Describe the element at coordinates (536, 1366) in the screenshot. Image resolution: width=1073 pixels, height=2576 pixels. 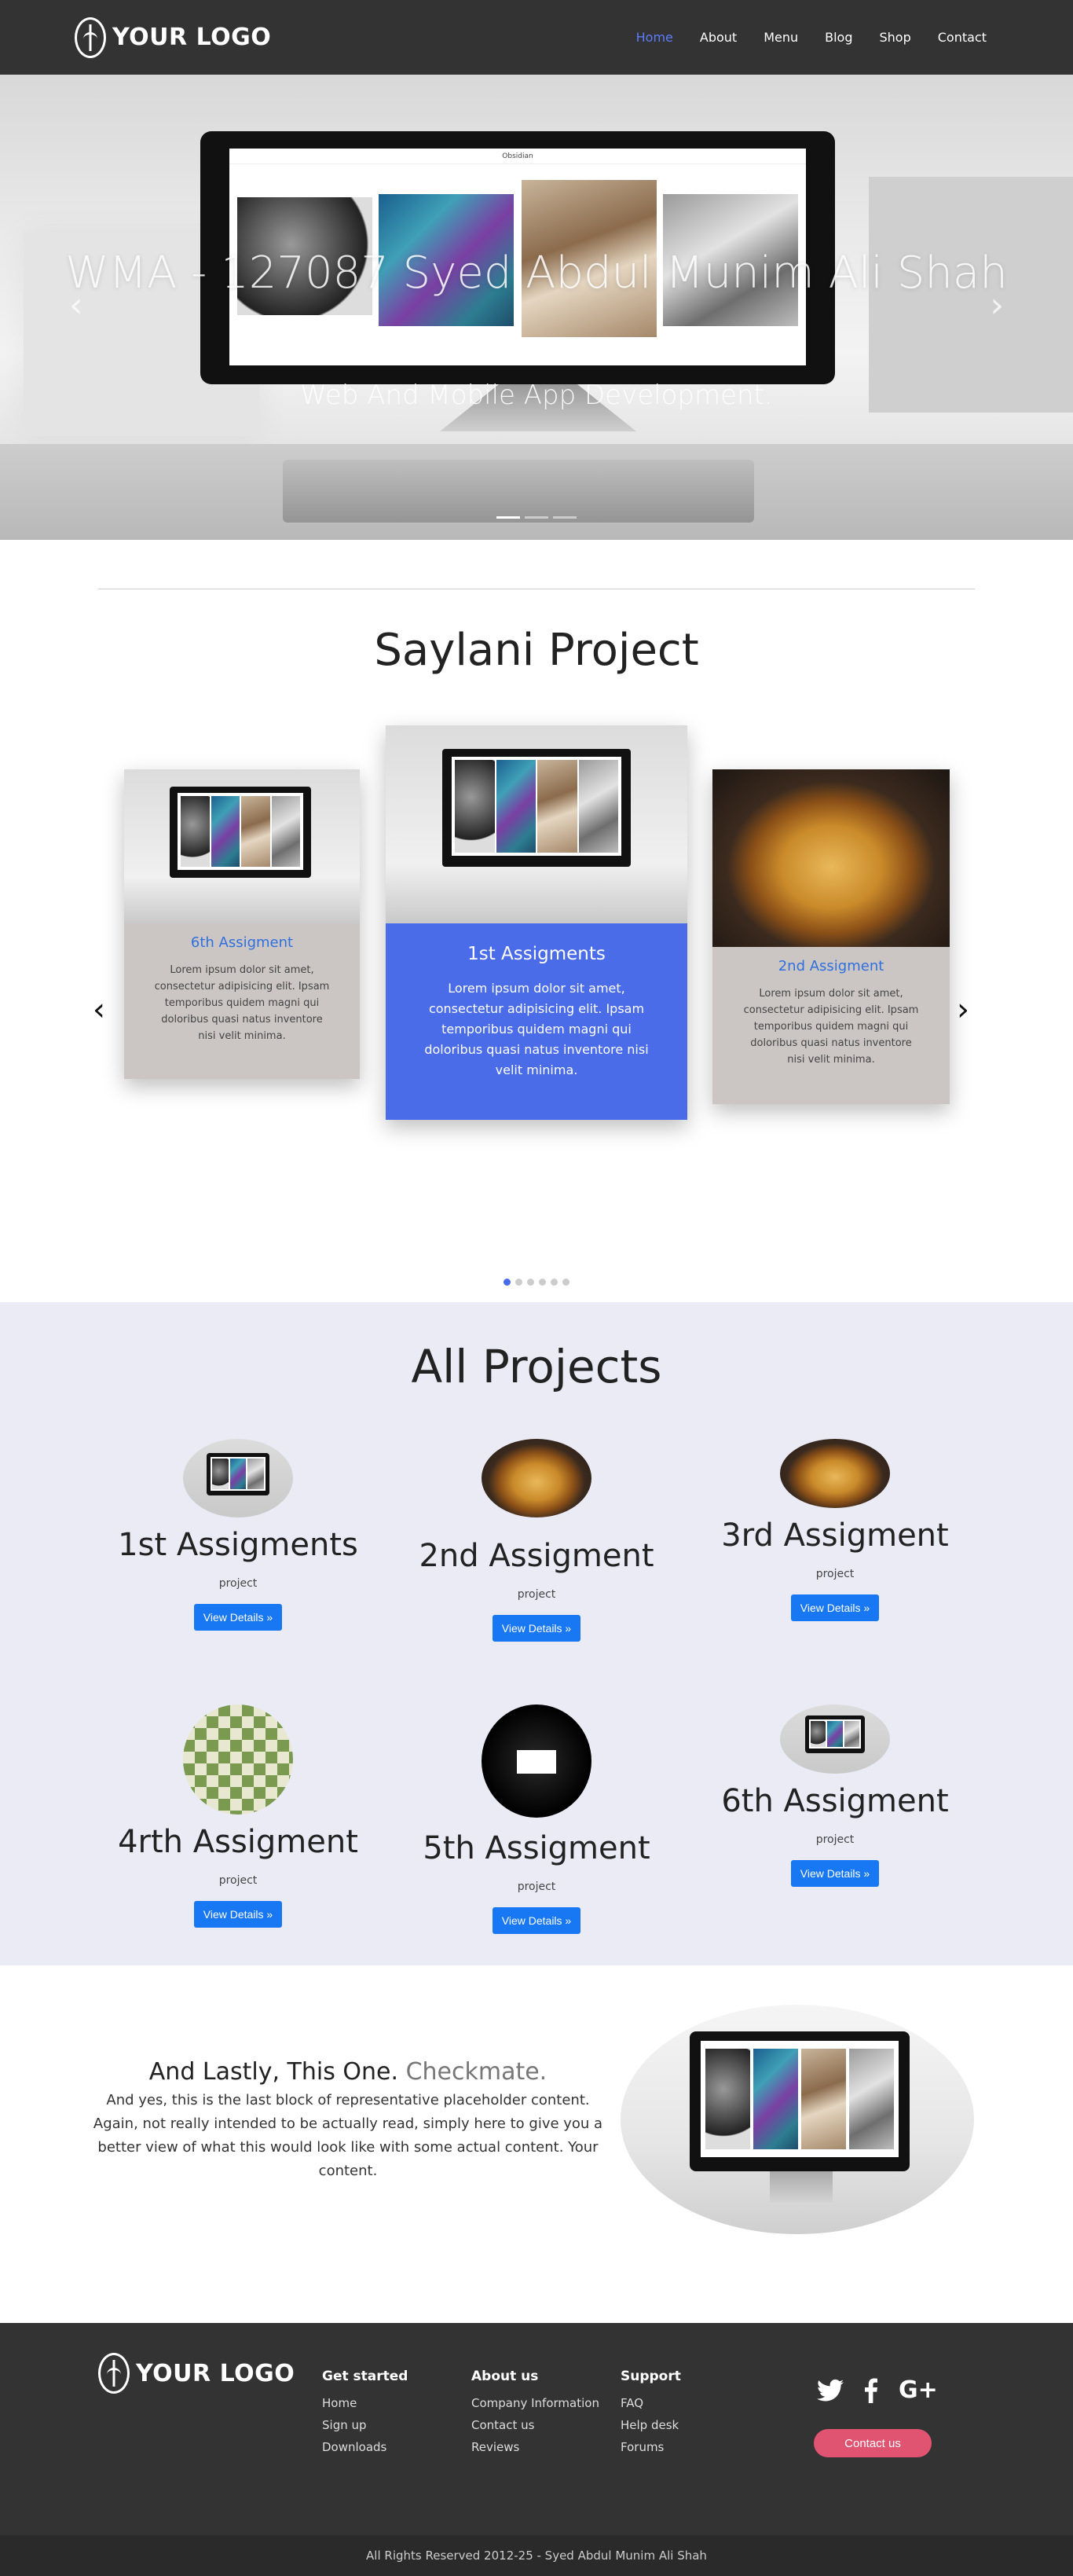
I see `section-title: All Projects` at that location.